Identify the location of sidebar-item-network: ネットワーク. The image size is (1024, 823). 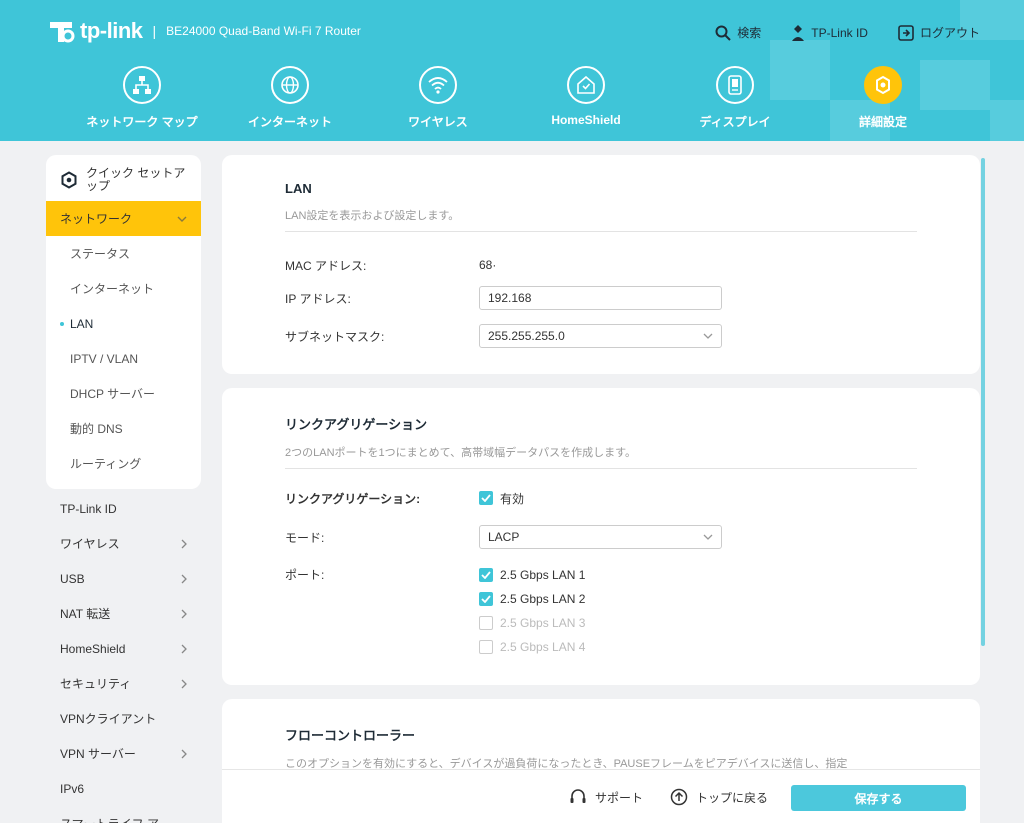
(123, 218).